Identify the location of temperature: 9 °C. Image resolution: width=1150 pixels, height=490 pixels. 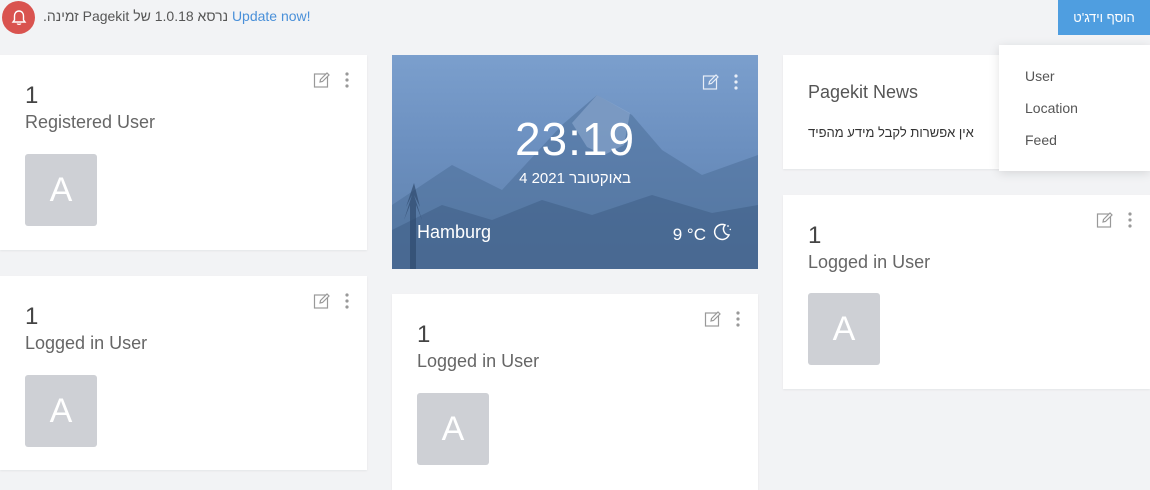
(689, 234).